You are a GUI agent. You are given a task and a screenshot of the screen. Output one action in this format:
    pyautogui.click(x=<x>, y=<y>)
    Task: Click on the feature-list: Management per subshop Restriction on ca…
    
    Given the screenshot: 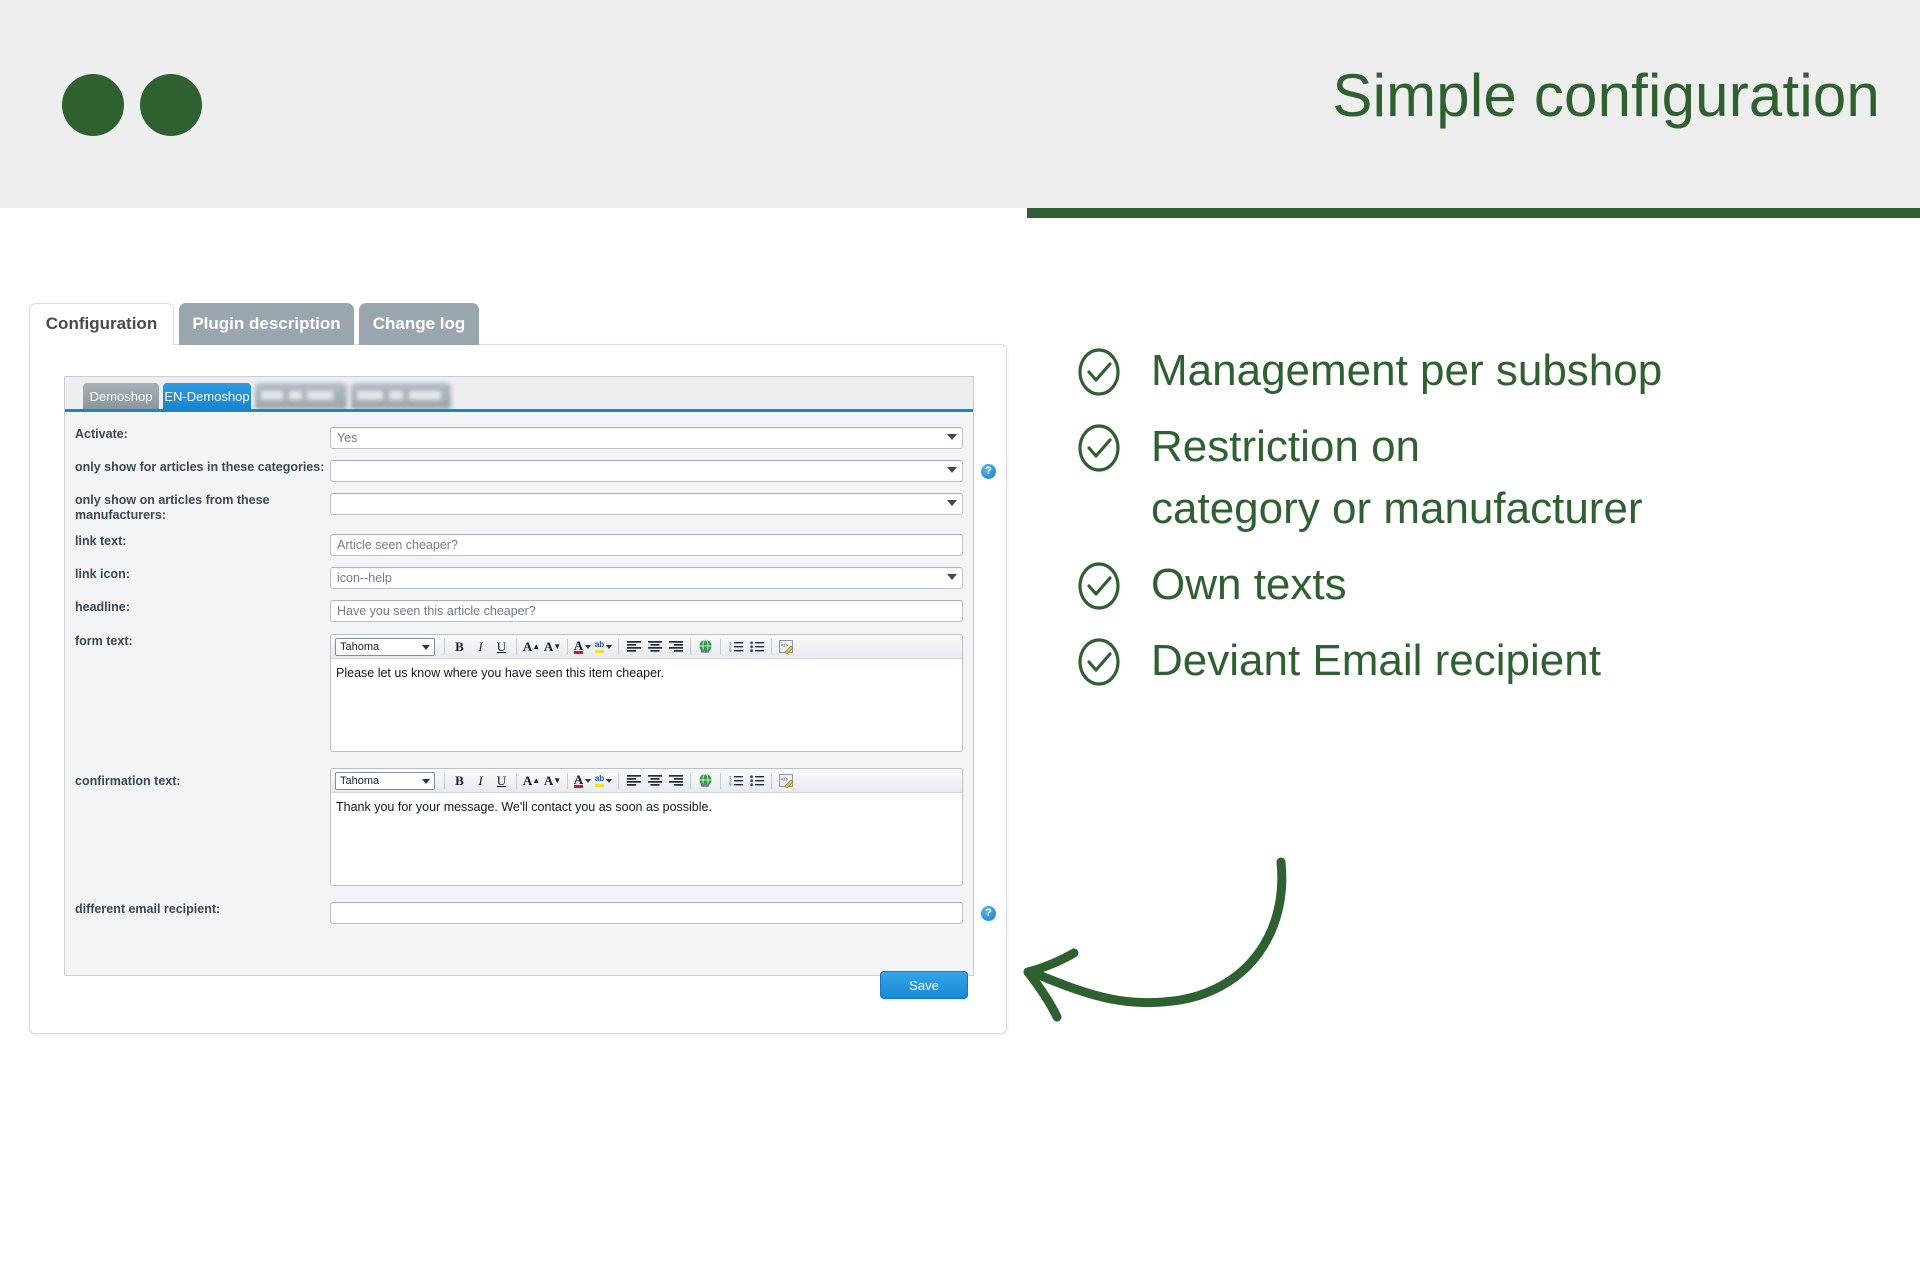 What is the action you would take?
    pyautogui.click(x=1490, y=523)
    